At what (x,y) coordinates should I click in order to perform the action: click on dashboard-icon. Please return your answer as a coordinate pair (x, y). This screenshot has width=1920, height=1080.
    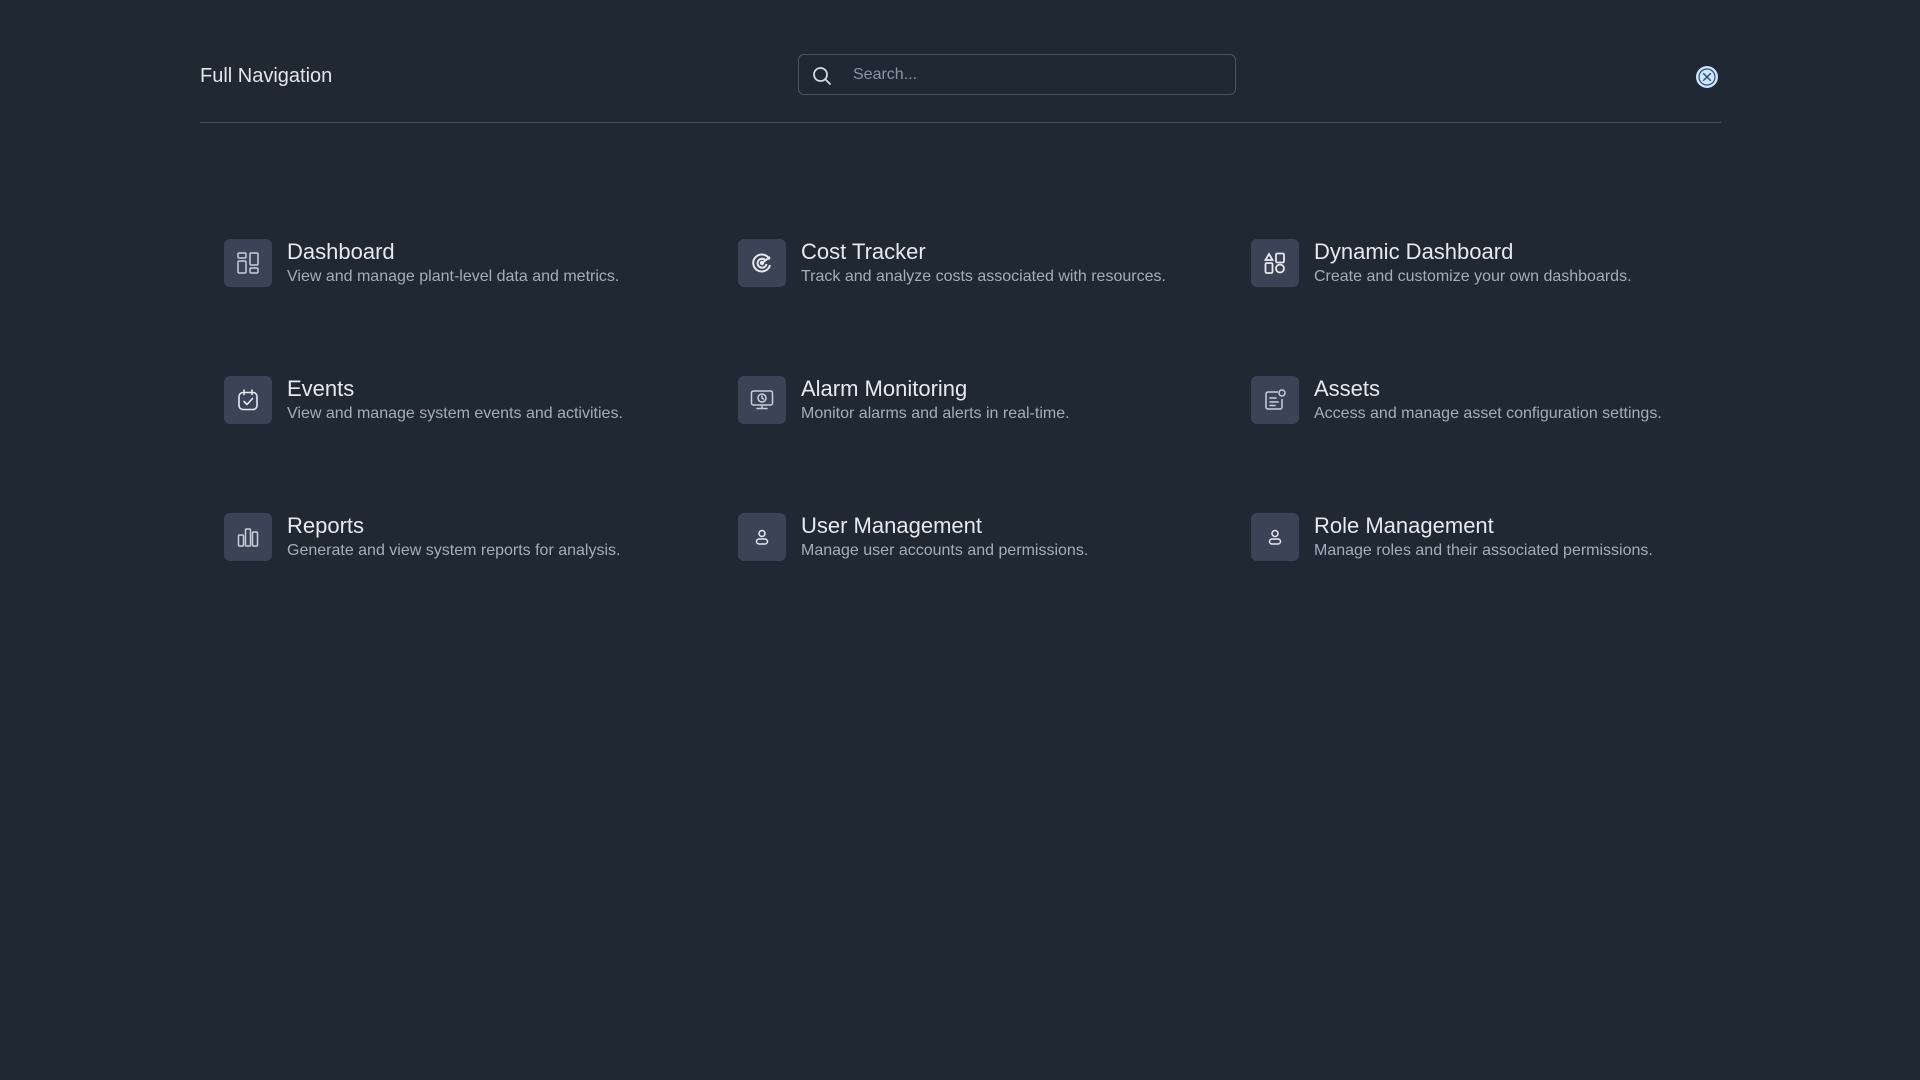
    Looking at the image, I should click on (248, 263).